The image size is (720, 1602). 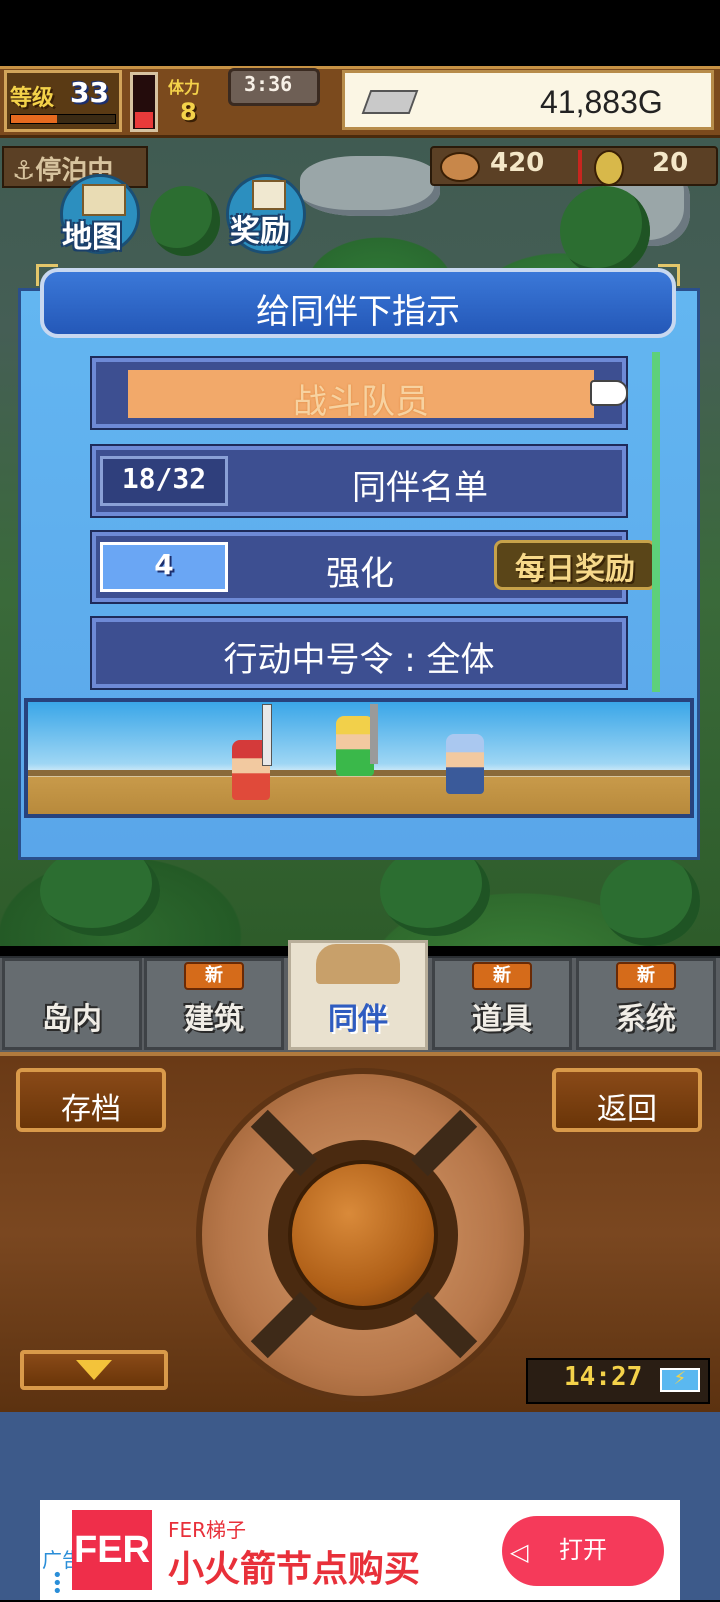 What do you see at coordinates (609, 393) in the screenshot?
I see `hand-pointer-icon` at bounding box center [609, 393].